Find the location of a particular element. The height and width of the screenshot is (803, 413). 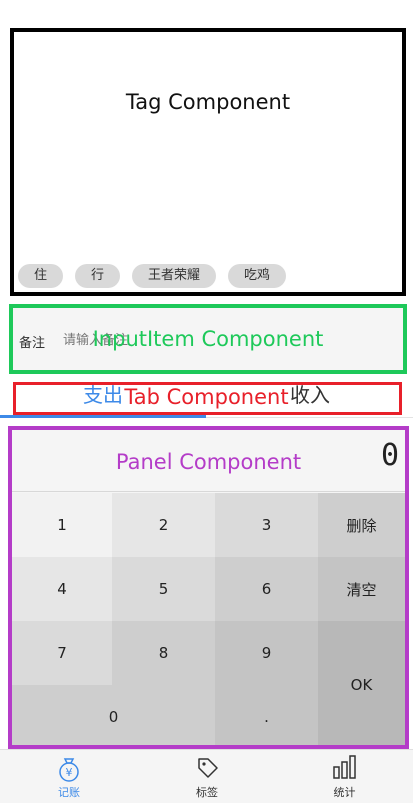

nav-item-tags: 标签 is located at coordinates (207, 776).